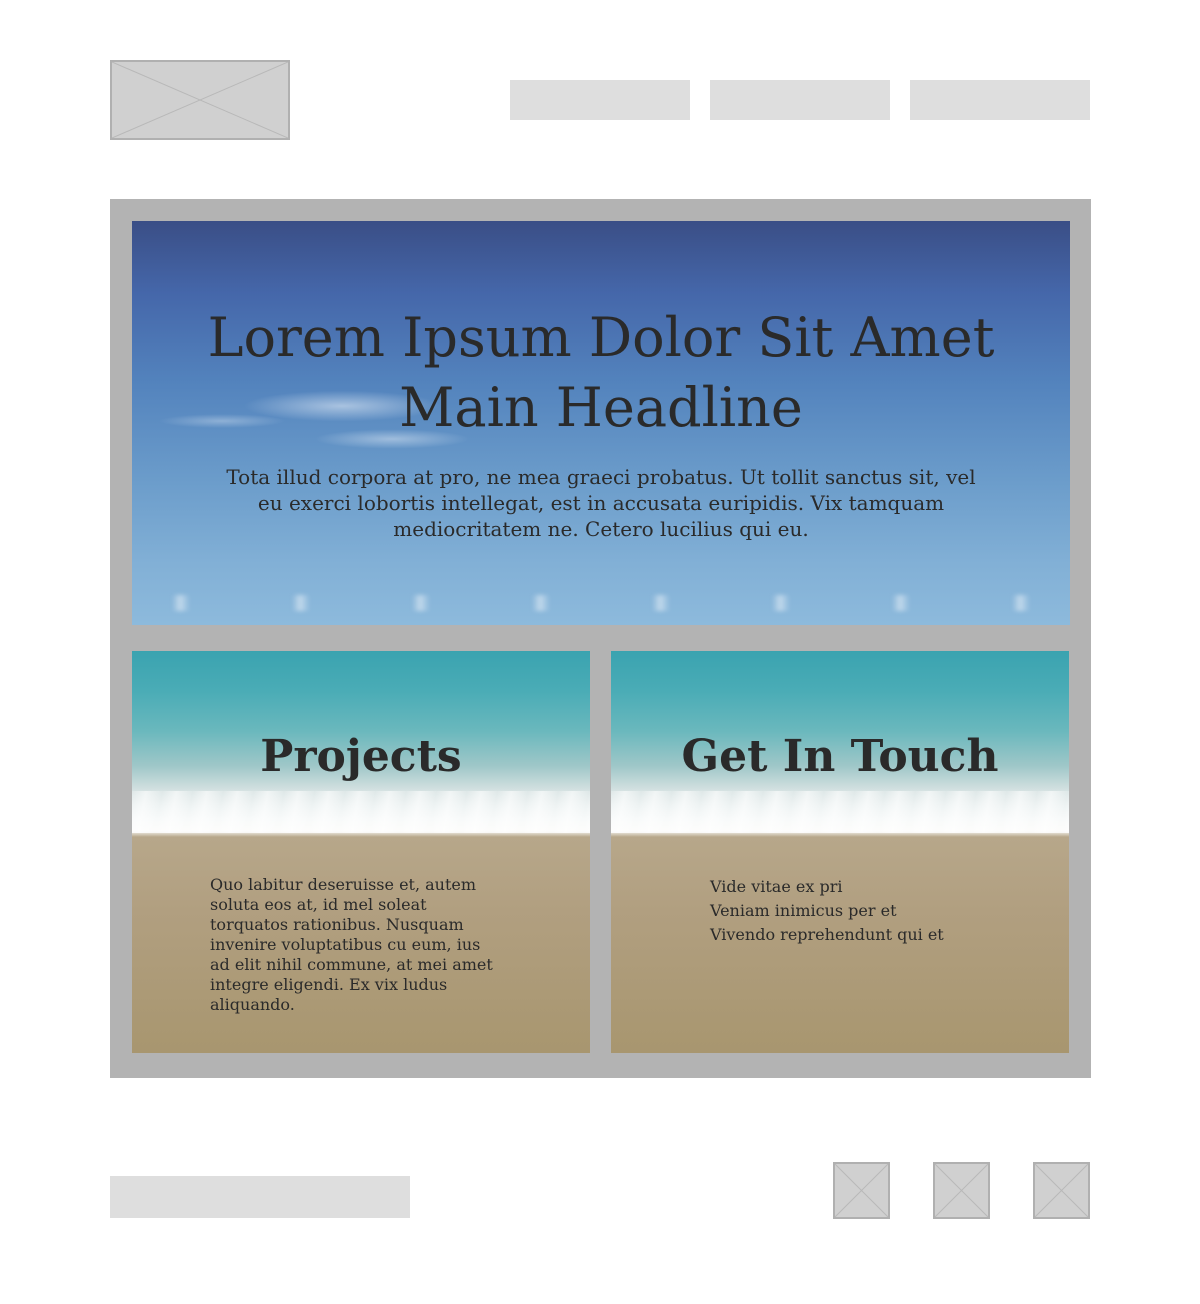 The image size is (1200, 1304). Describe the element at coordinates (803, 910) in the screenshot. I see `contact-line: Veniam inimicus per et` at that location.